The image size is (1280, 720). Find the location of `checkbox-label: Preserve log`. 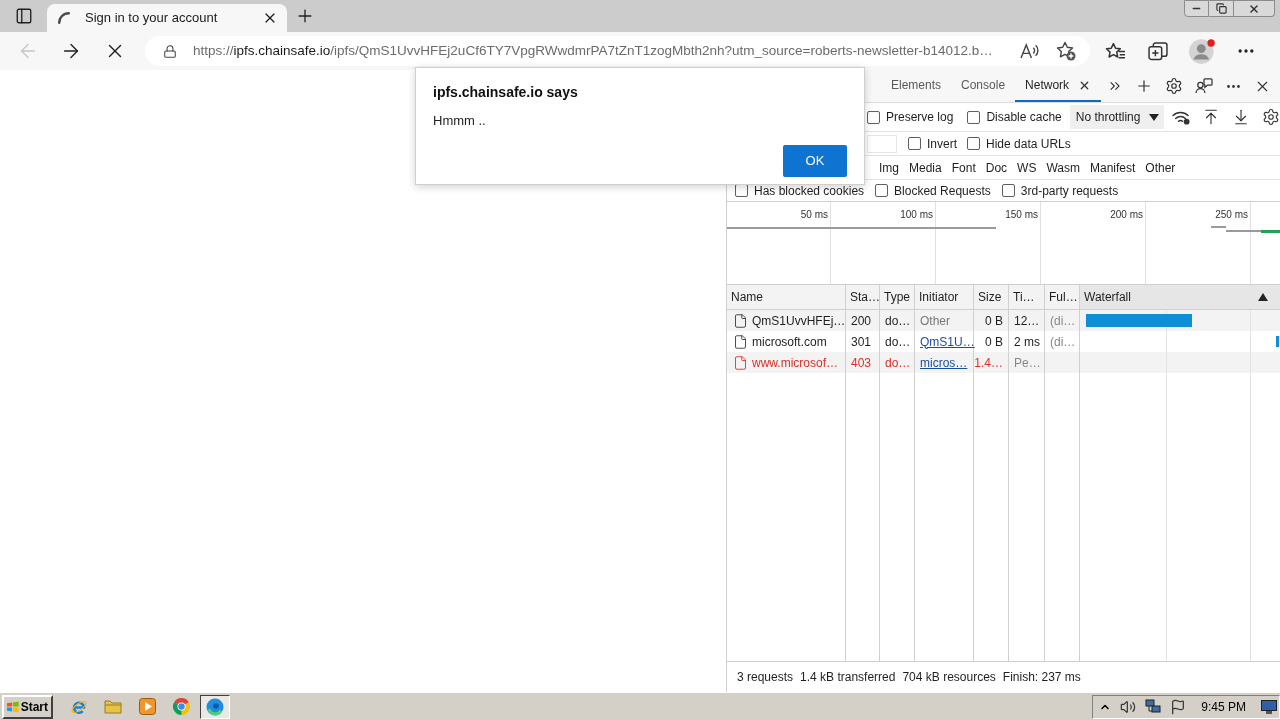

checkbox-label: Preserve log is located at coordinates (920, 117).